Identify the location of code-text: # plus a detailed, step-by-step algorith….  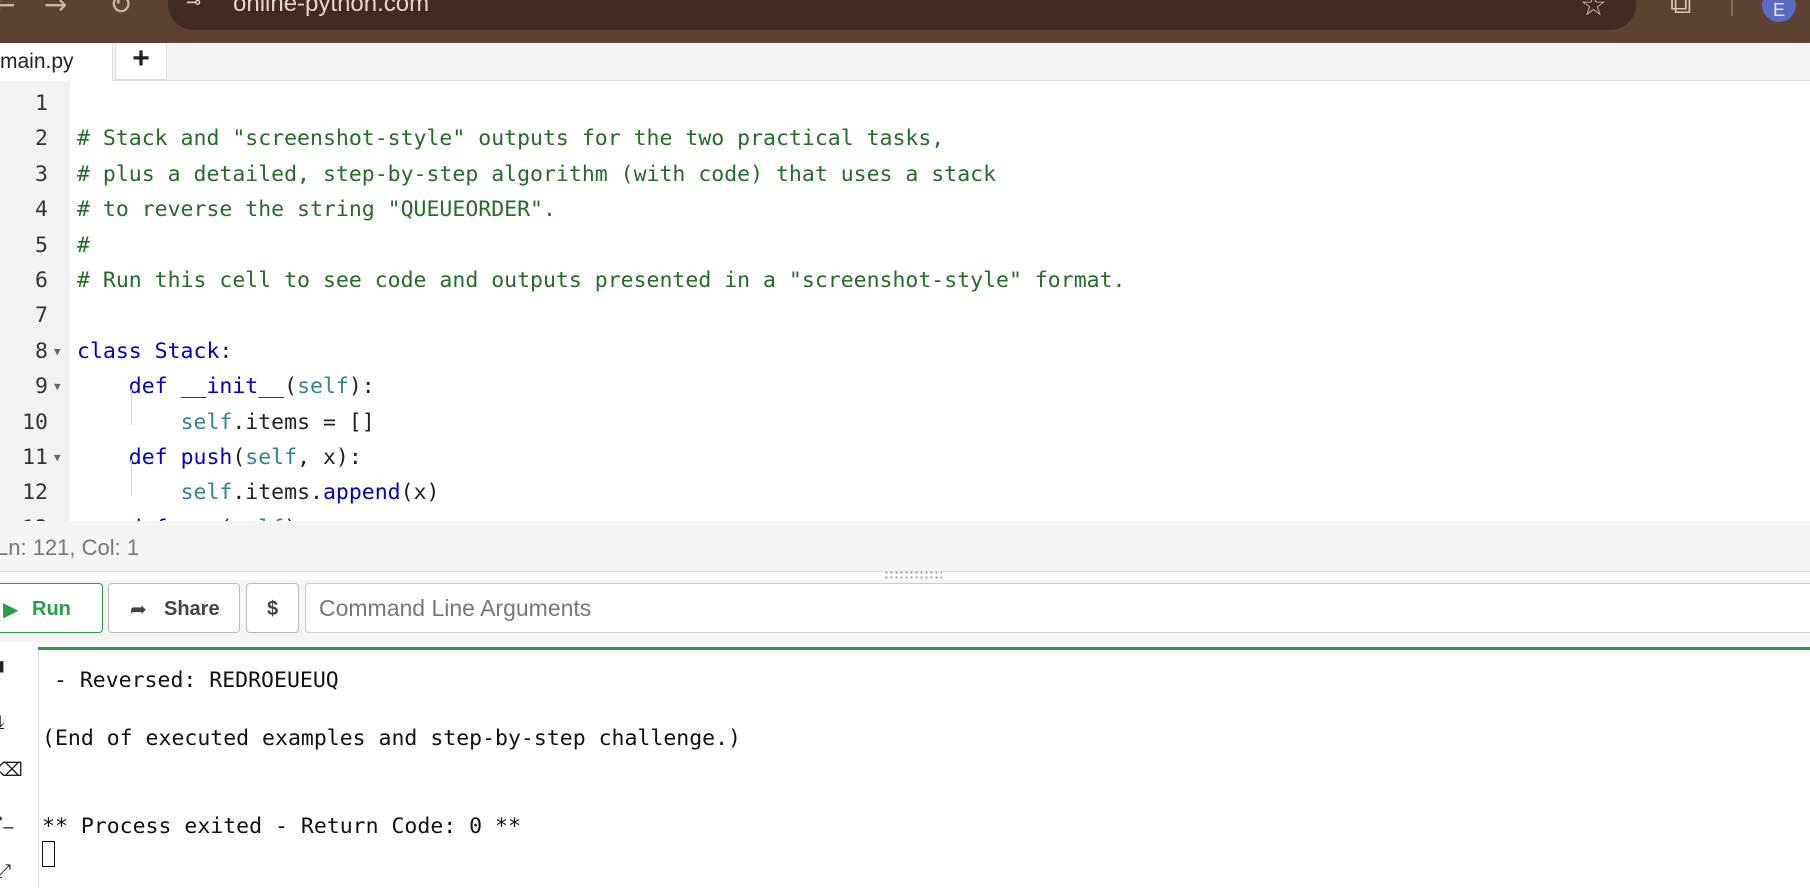
(536, 174).